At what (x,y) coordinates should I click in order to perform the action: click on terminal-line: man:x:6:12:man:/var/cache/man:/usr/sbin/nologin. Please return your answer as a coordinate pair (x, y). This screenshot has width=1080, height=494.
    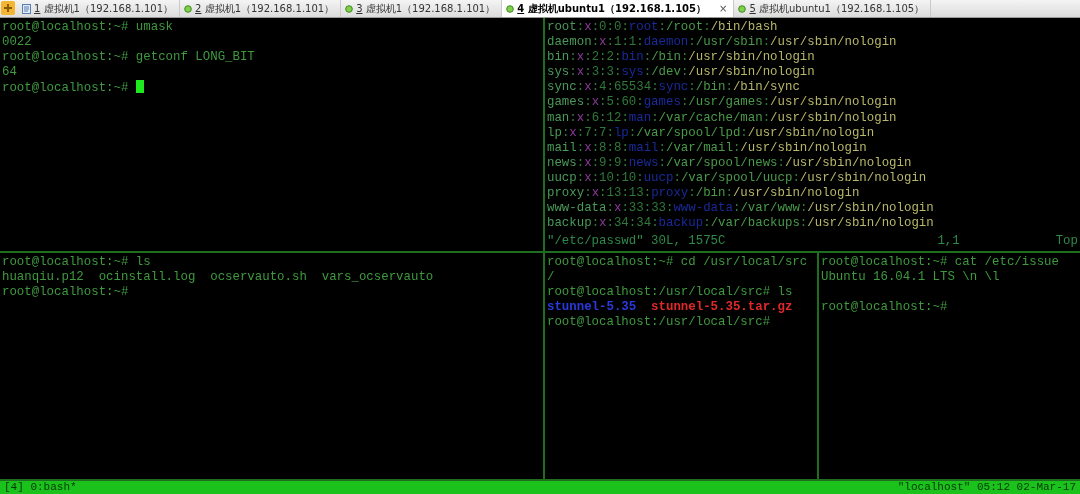
    Looking at the image, I should click on (722, 118).